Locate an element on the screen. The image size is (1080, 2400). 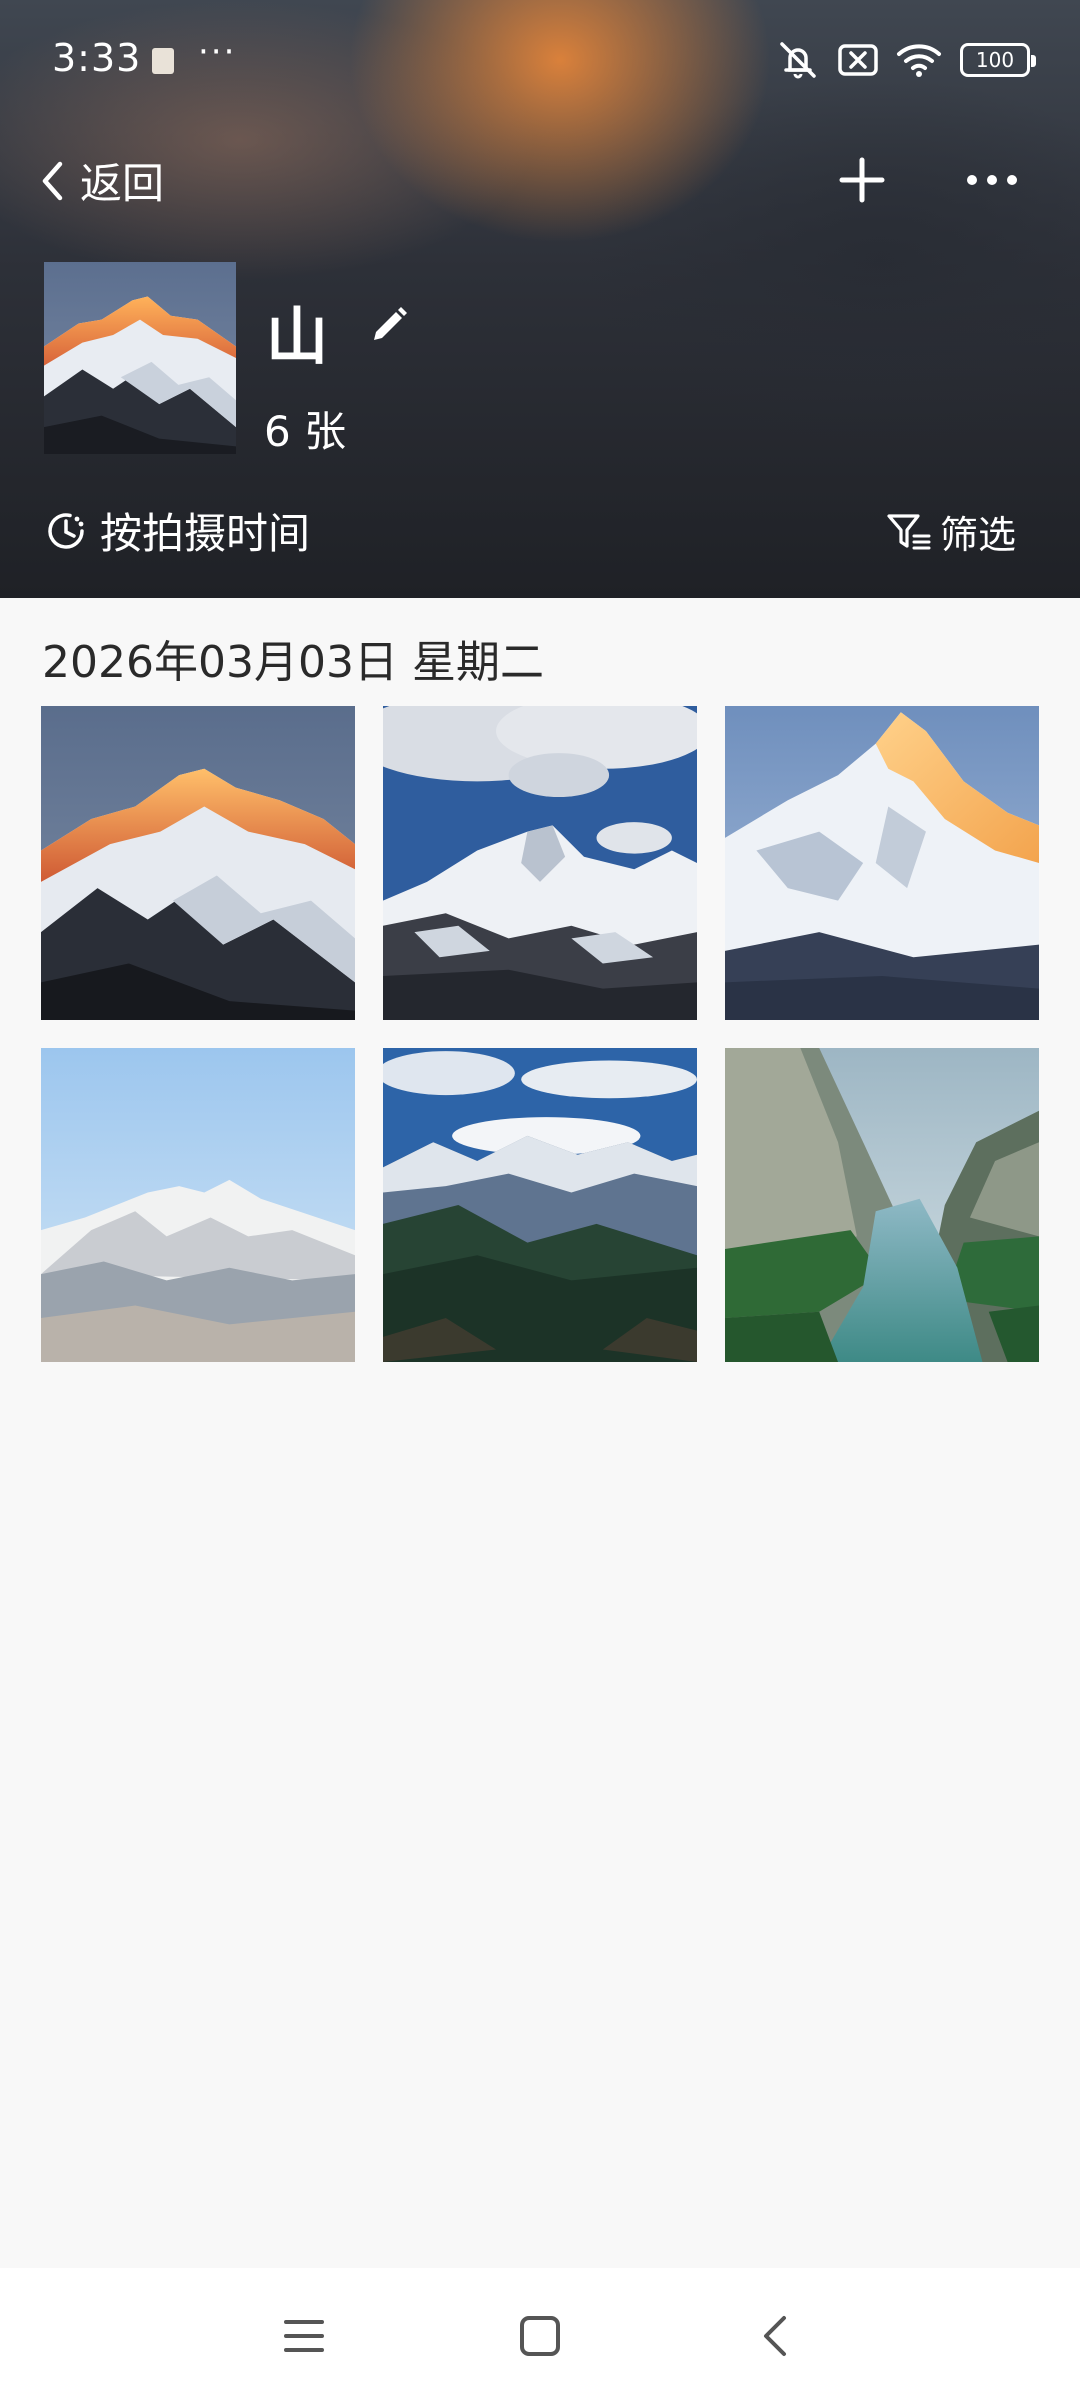
home-icon is located at coordinates (540, 2336).